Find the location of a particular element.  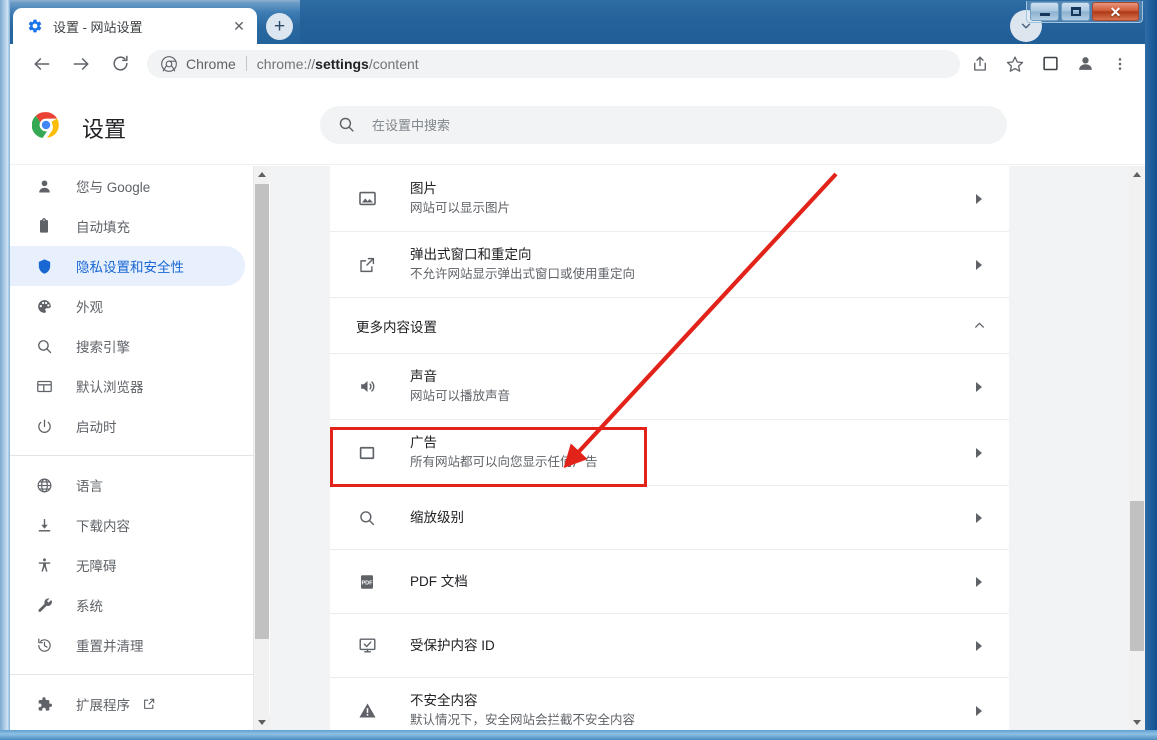

triangle-down-icon is located at coordinates (1137, 722).